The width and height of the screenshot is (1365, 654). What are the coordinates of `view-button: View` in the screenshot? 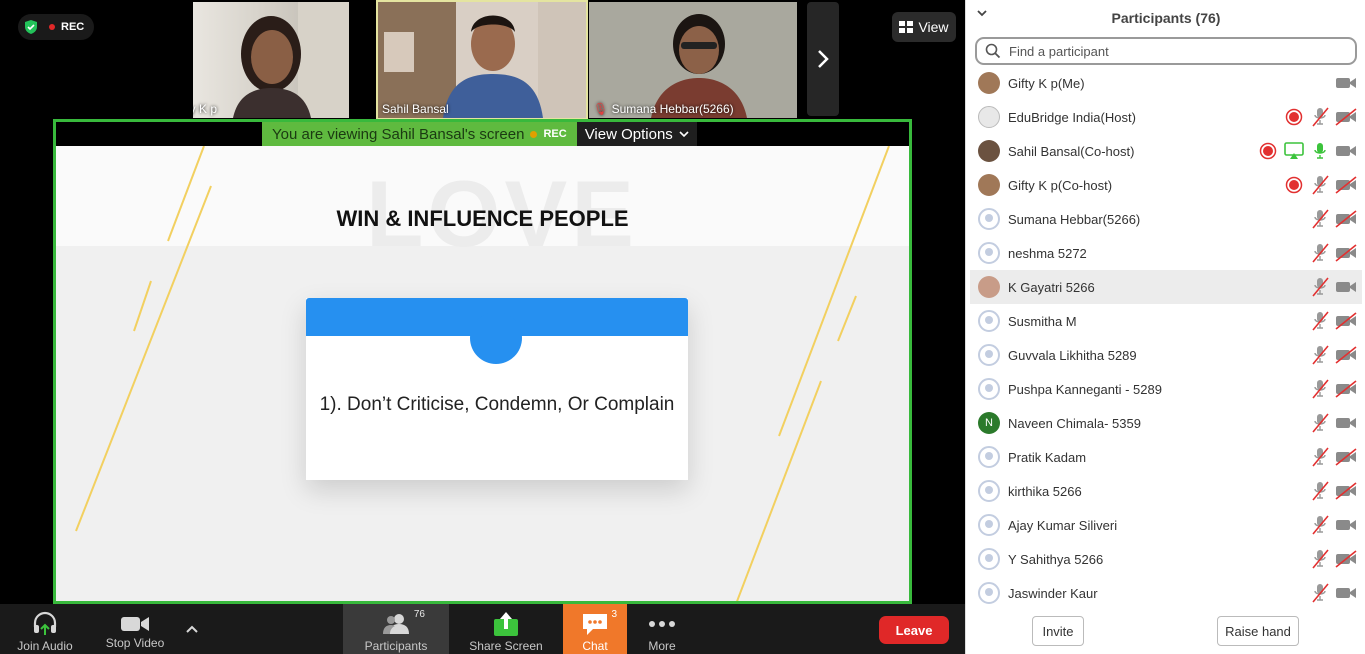 It's located at (924, 27).